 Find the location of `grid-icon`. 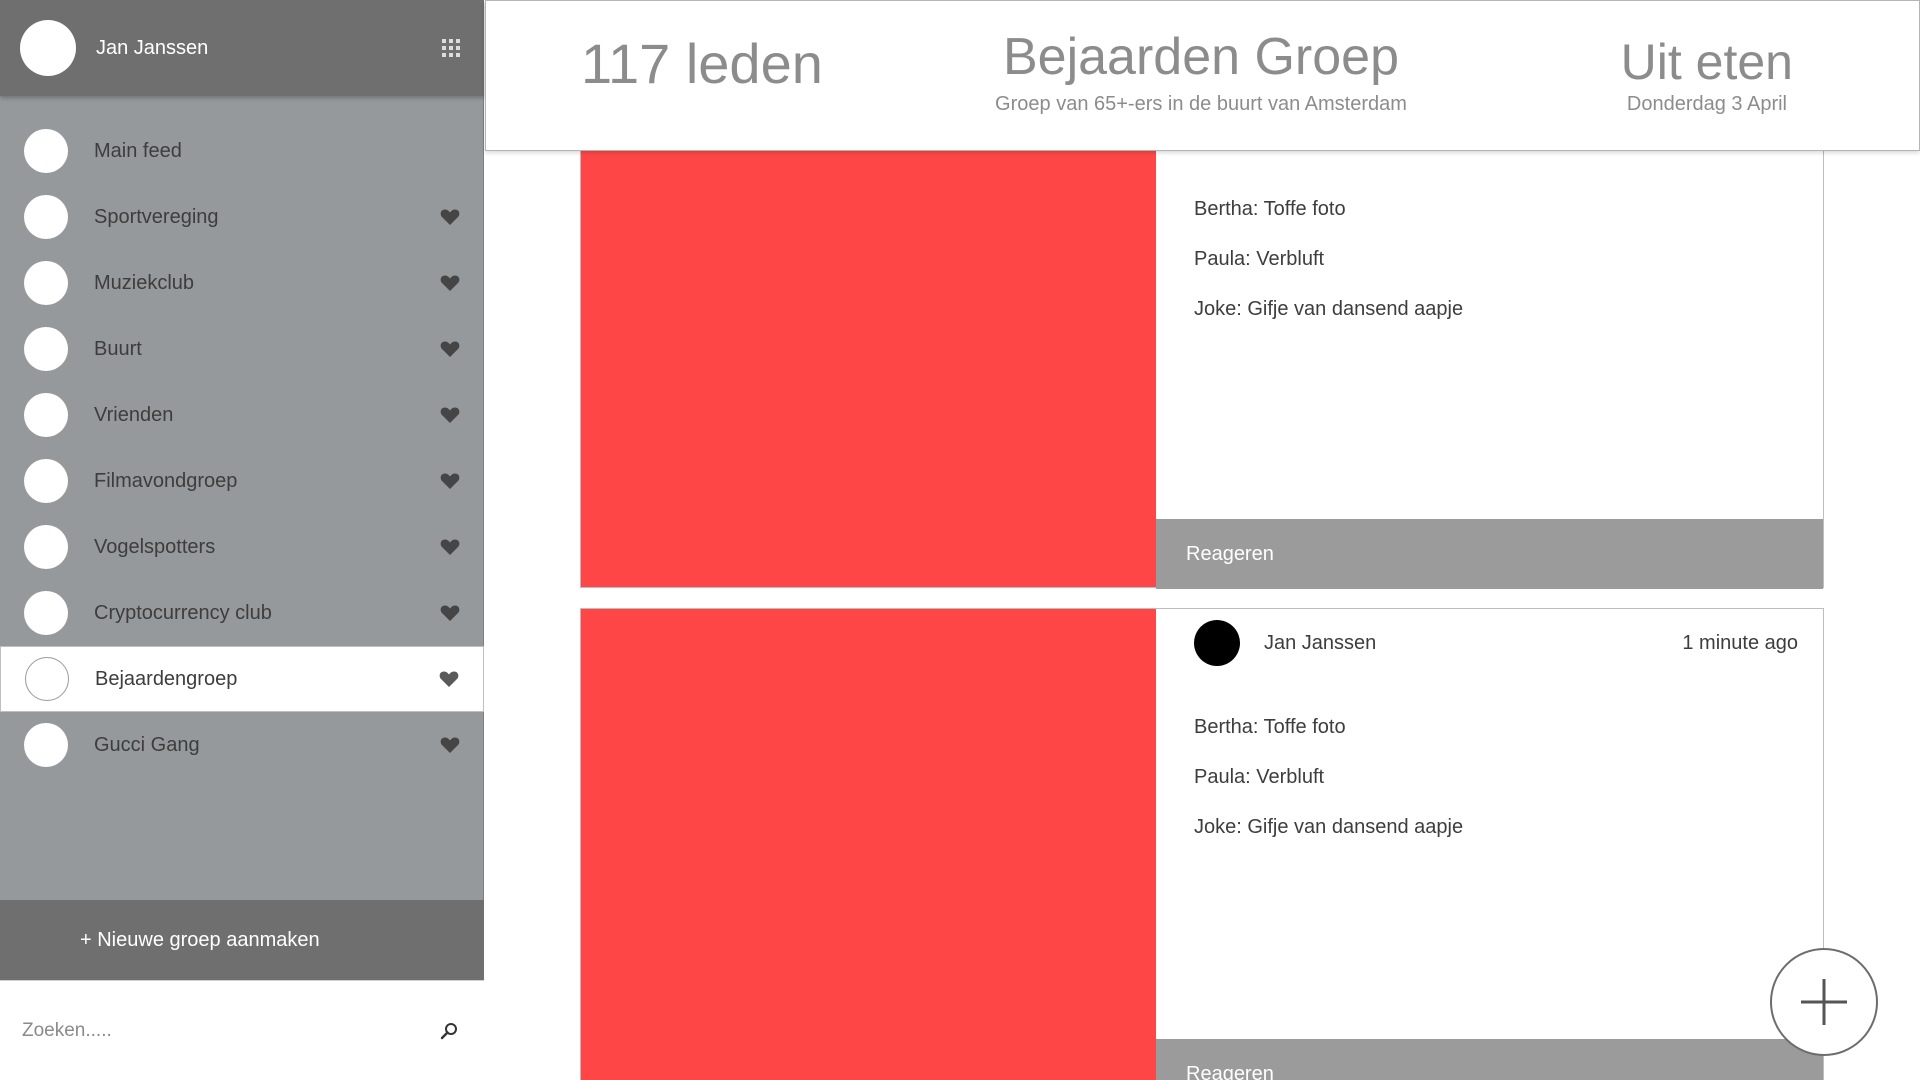

grid-icon is located at coordinates (451, 48).